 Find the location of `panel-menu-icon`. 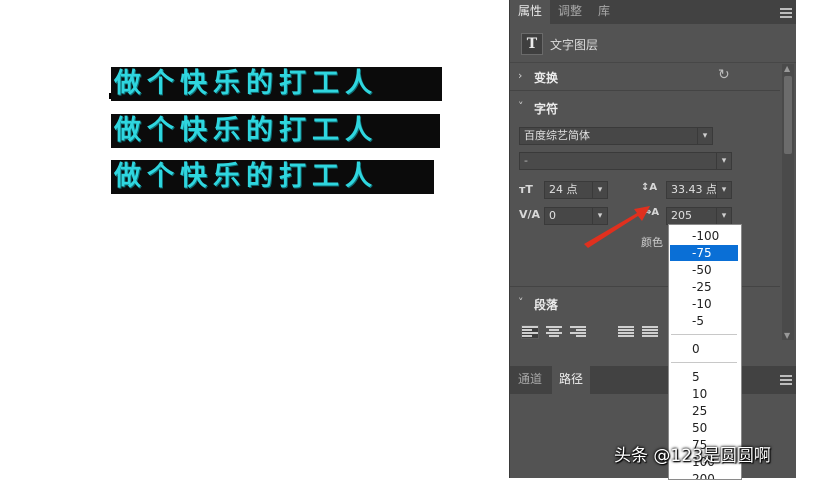

panel-menu-icon is located at coordinates (786, 13).